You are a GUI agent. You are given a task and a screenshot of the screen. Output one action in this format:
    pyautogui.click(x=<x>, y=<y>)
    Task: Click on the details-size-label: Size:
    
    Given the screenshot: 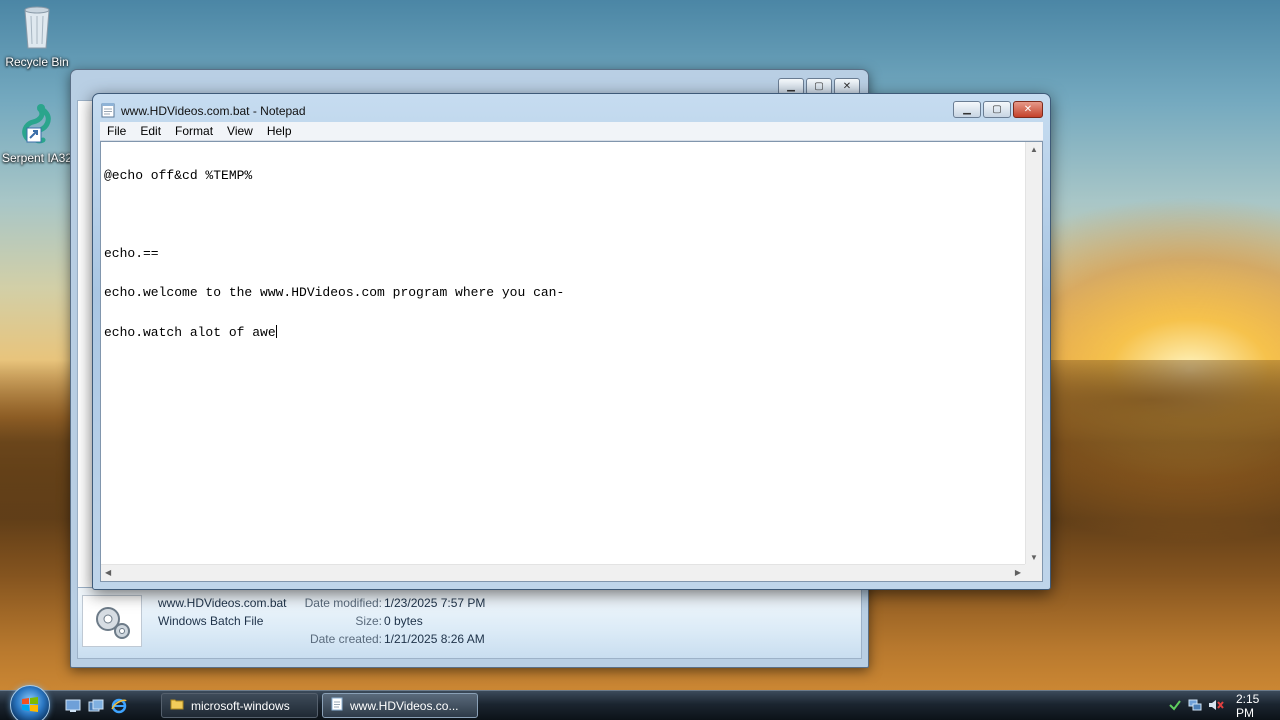 What is the action you would take?
    pyautogui.click(x=368, y=621)
    